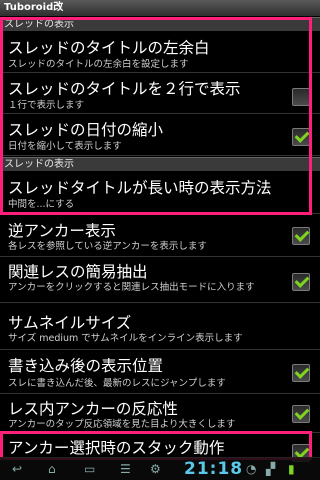 The width and height of the screenshot is (320, 480). I want to click on pref-post-write-position: 書き込み後の表示位置 スレに書き込んだ後、最新のレスにジャンプします, so click(160, 372).